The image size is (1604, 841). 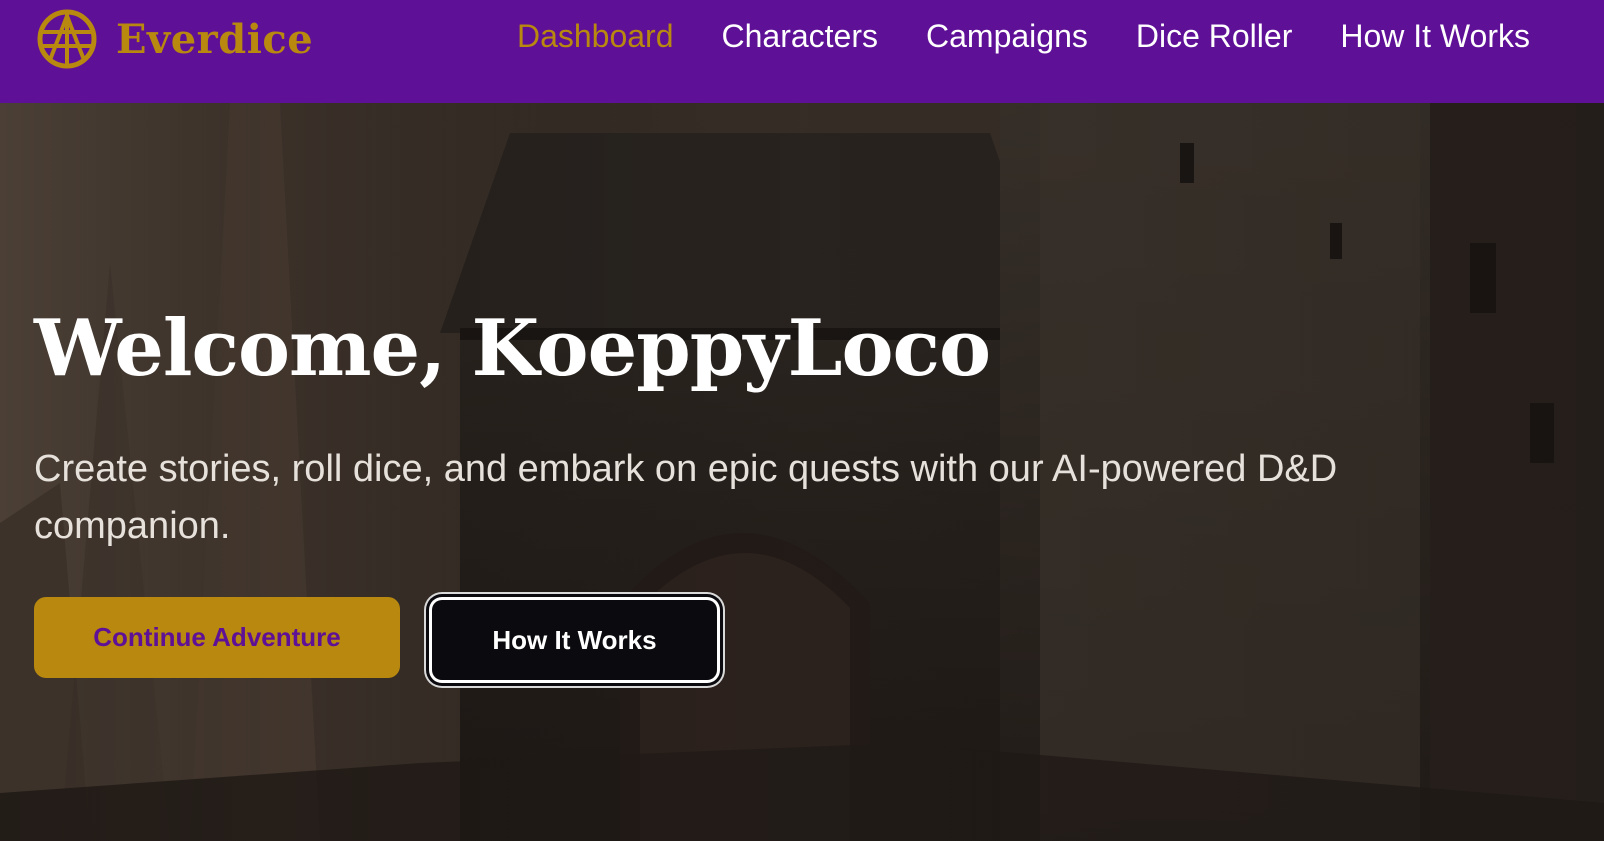 What do you see at coordinates (512, 348) in the screenshot?
I see `welcome-heading: Welcome, KoeppyLoco` at bounding box center [512, 348].